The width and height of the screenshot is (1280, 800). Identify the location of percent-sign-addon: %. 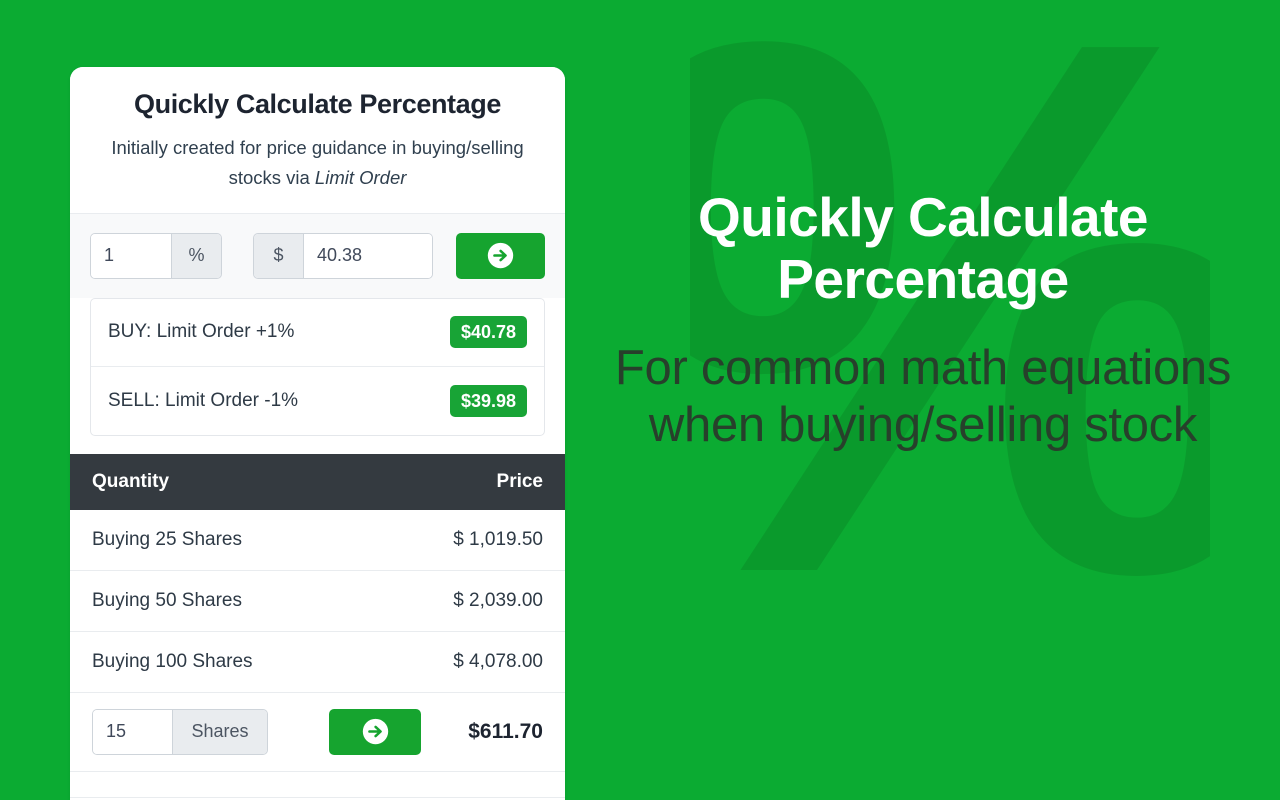
(196, 255).